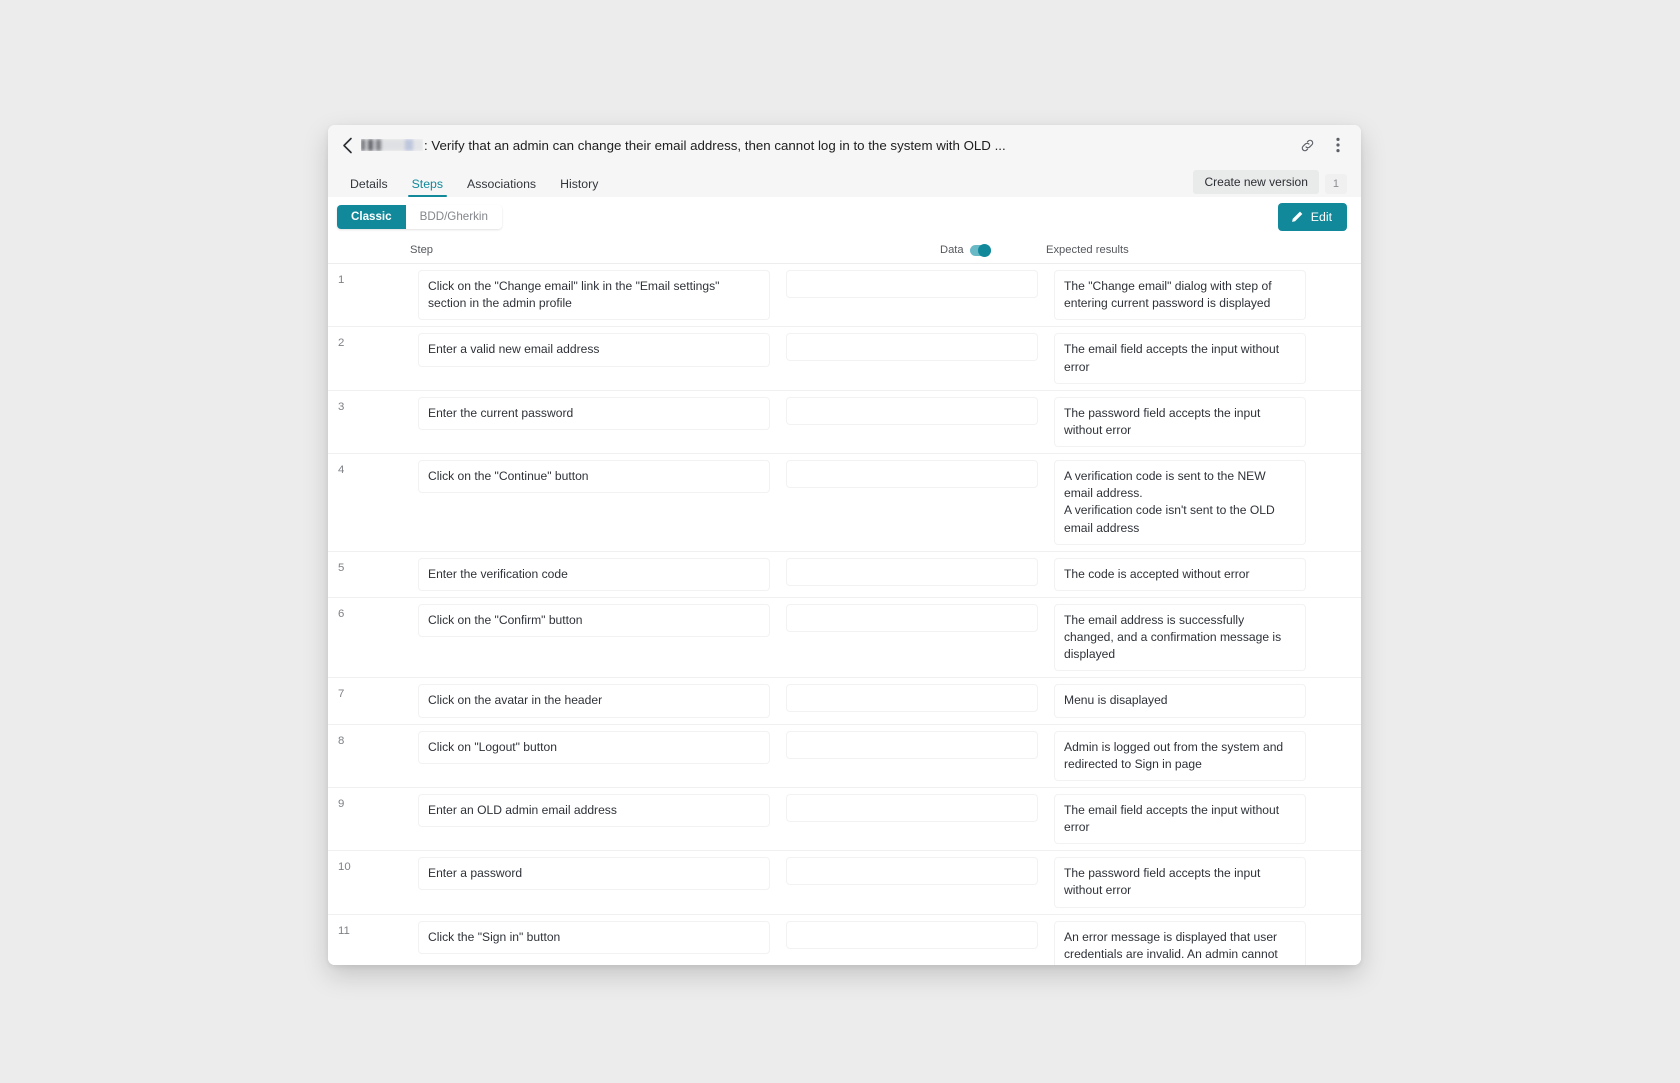 This screenshot has width=1680, height=1083. What do you see at coordinates (1297, 216) in the screenshot?
I see `pencil-icon` at bounding box center [1297, 216].